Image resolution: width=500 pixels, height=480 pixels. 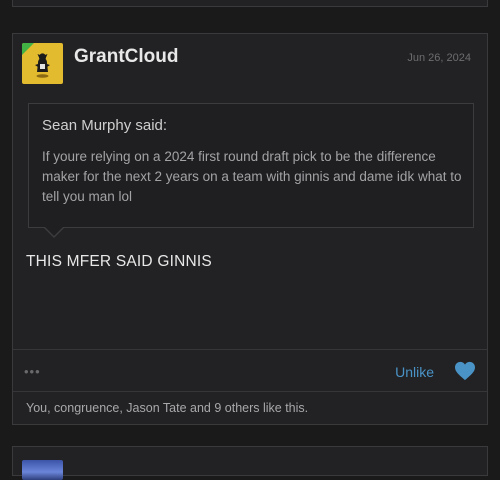 What do you see at coordinates (32, 371) in the screenshot?
I see `more-dots-icon: •••` at bounding box center [32, 371].